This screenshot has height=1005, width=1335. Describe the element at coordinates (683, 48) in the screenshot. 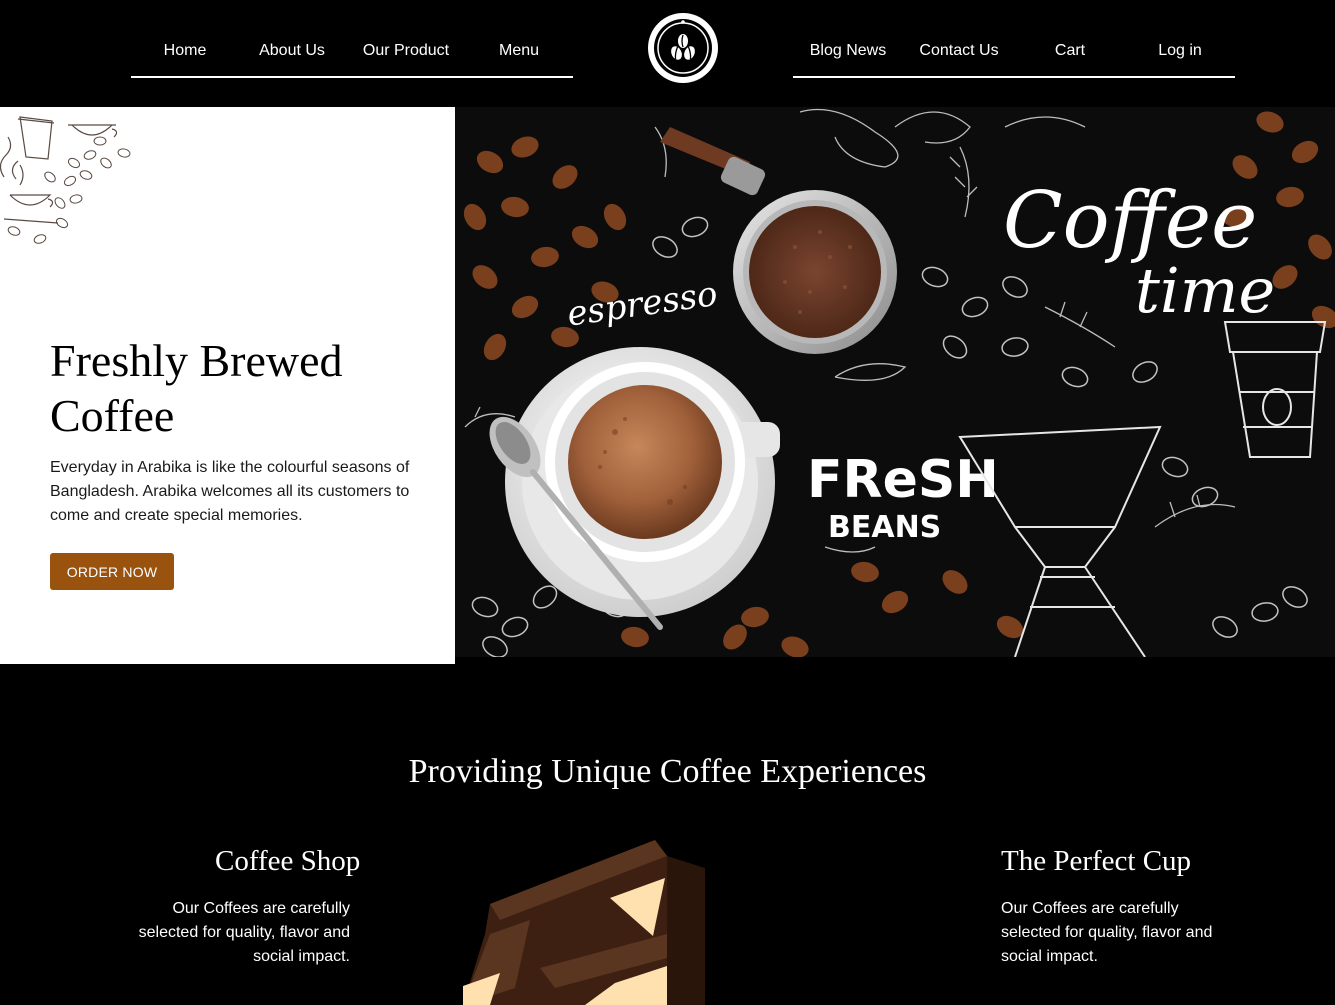

I see `coffee-beans-logo-icon` at that location.